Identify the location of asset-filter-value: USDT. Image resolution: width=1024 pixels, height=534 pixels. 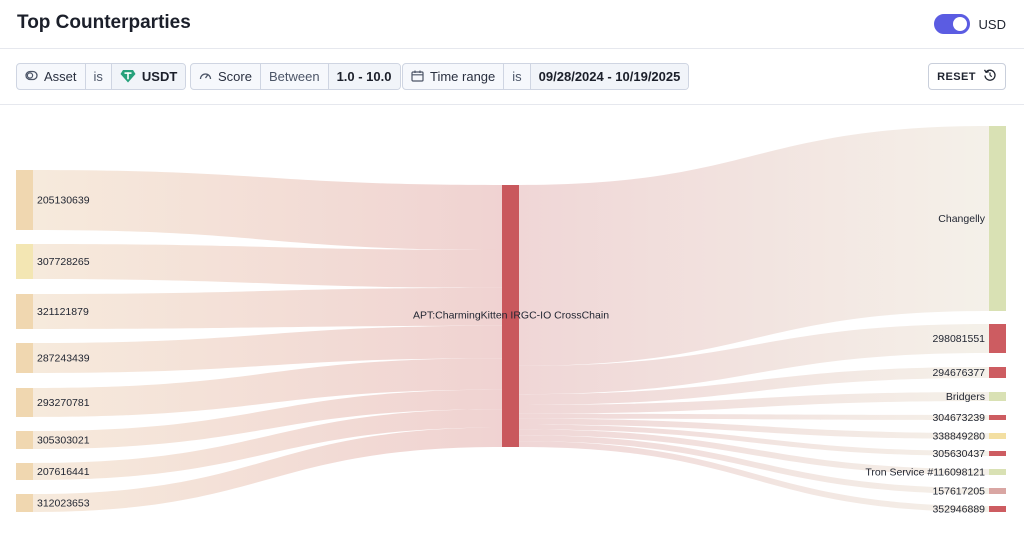
(148, 76).